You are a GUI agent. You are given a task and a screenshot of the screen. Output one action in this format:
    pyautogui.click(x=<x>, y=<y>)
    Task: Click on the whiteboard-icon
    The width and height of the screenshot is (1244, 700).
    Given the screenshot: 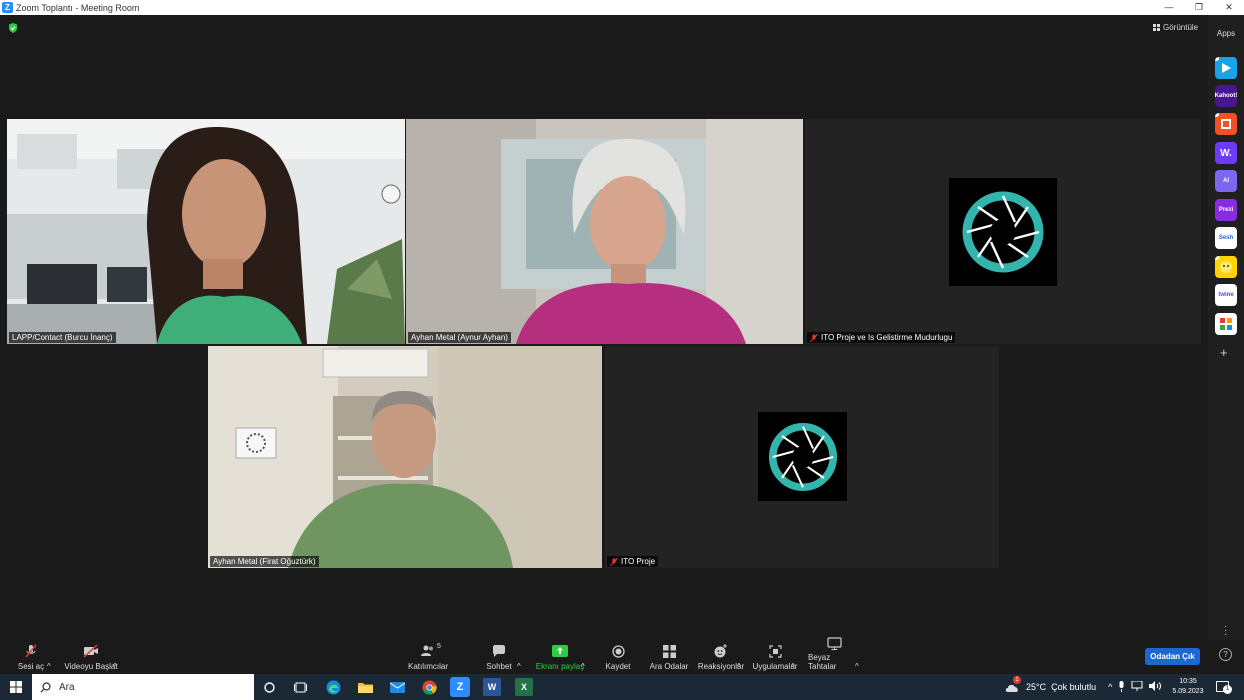 What is the action you would take?
    pyautogui.click(x=834, y=643)
    